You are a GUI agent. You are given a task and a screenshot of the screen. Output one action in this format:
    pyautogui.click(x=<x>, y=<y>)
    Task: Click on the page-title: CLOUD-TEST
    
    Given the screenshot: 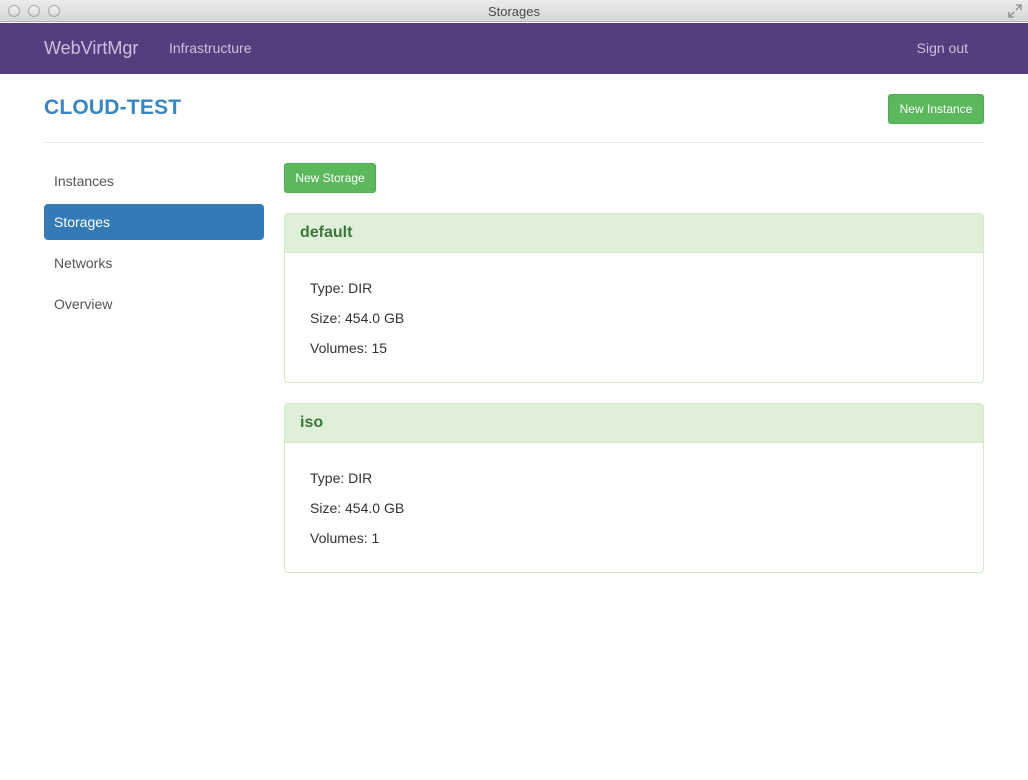 What is the action you would take?
    pyautogui.click(x=113, y=107)
    